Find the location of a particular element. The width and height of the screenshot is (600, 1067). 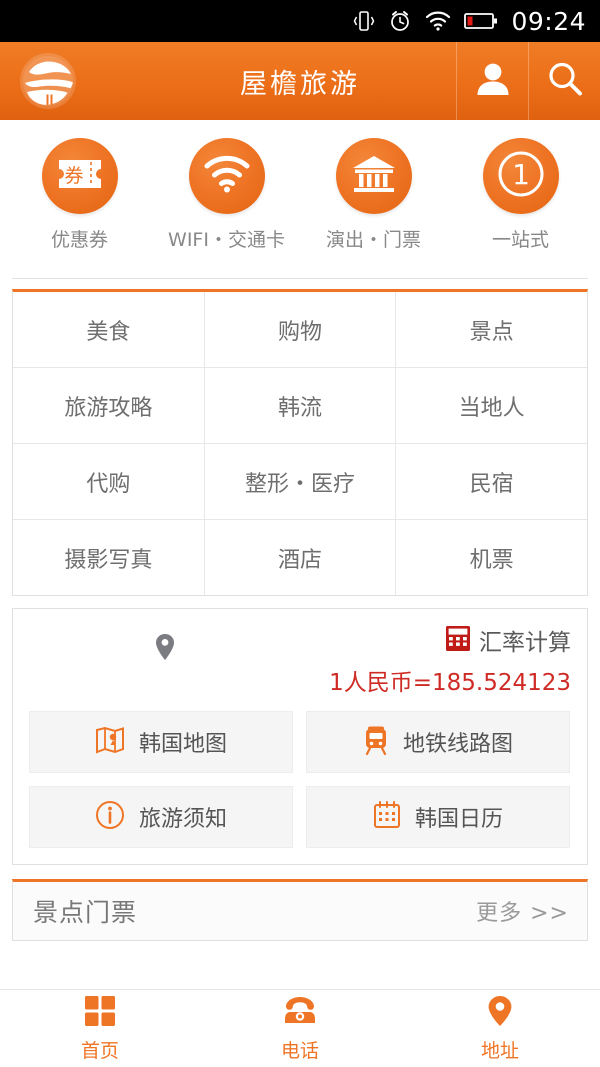

grid-row: 旅游攻略 韩流 当地人 is located at coordinates (300, 406).